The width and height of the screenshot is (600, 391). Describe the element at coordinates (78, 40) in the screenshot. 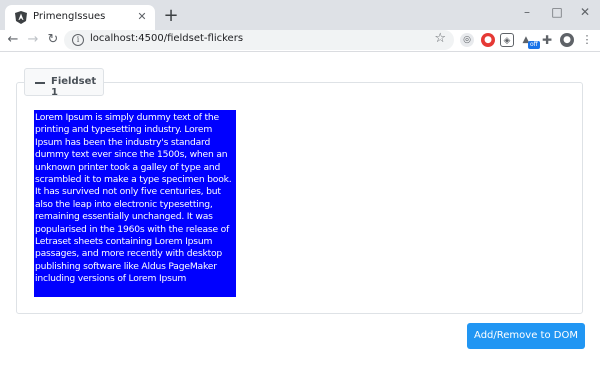

I see `info-icon: i` at that location.